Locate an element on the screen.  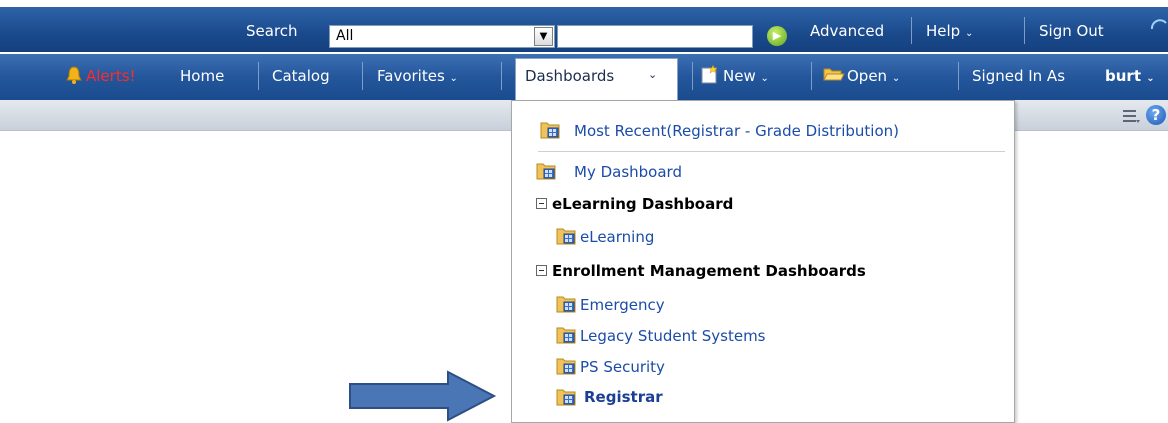
new-menu: New ⌄ is located at coordinates (746, 76).